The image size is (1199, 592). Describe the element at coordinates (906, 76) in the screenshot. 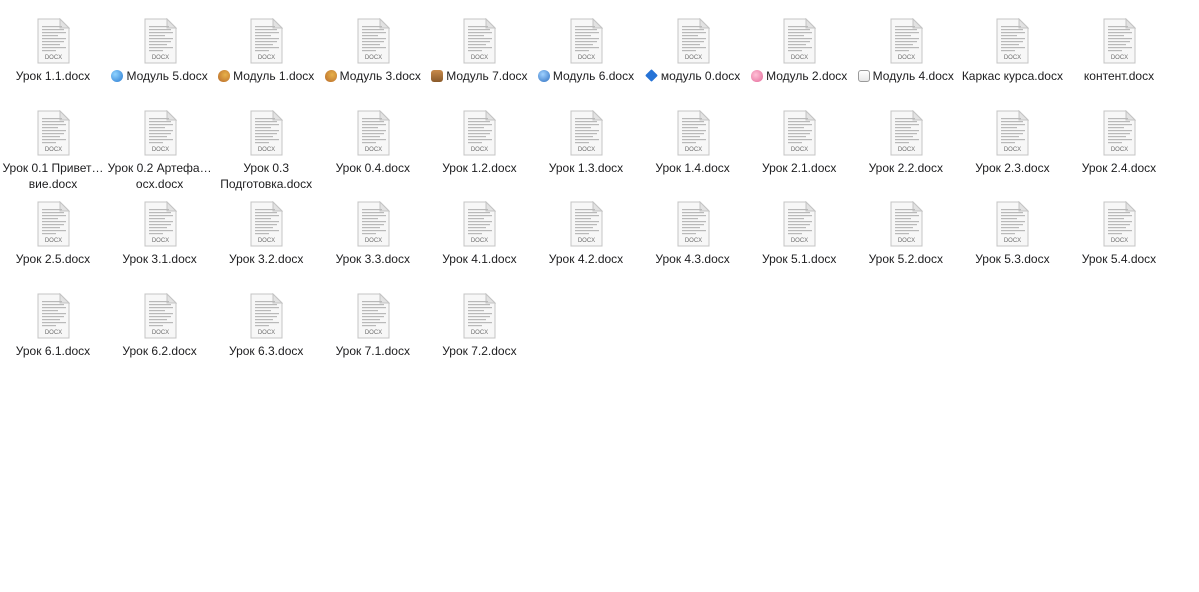

I see `file-name-label: Модуль 4.docx` at that location.